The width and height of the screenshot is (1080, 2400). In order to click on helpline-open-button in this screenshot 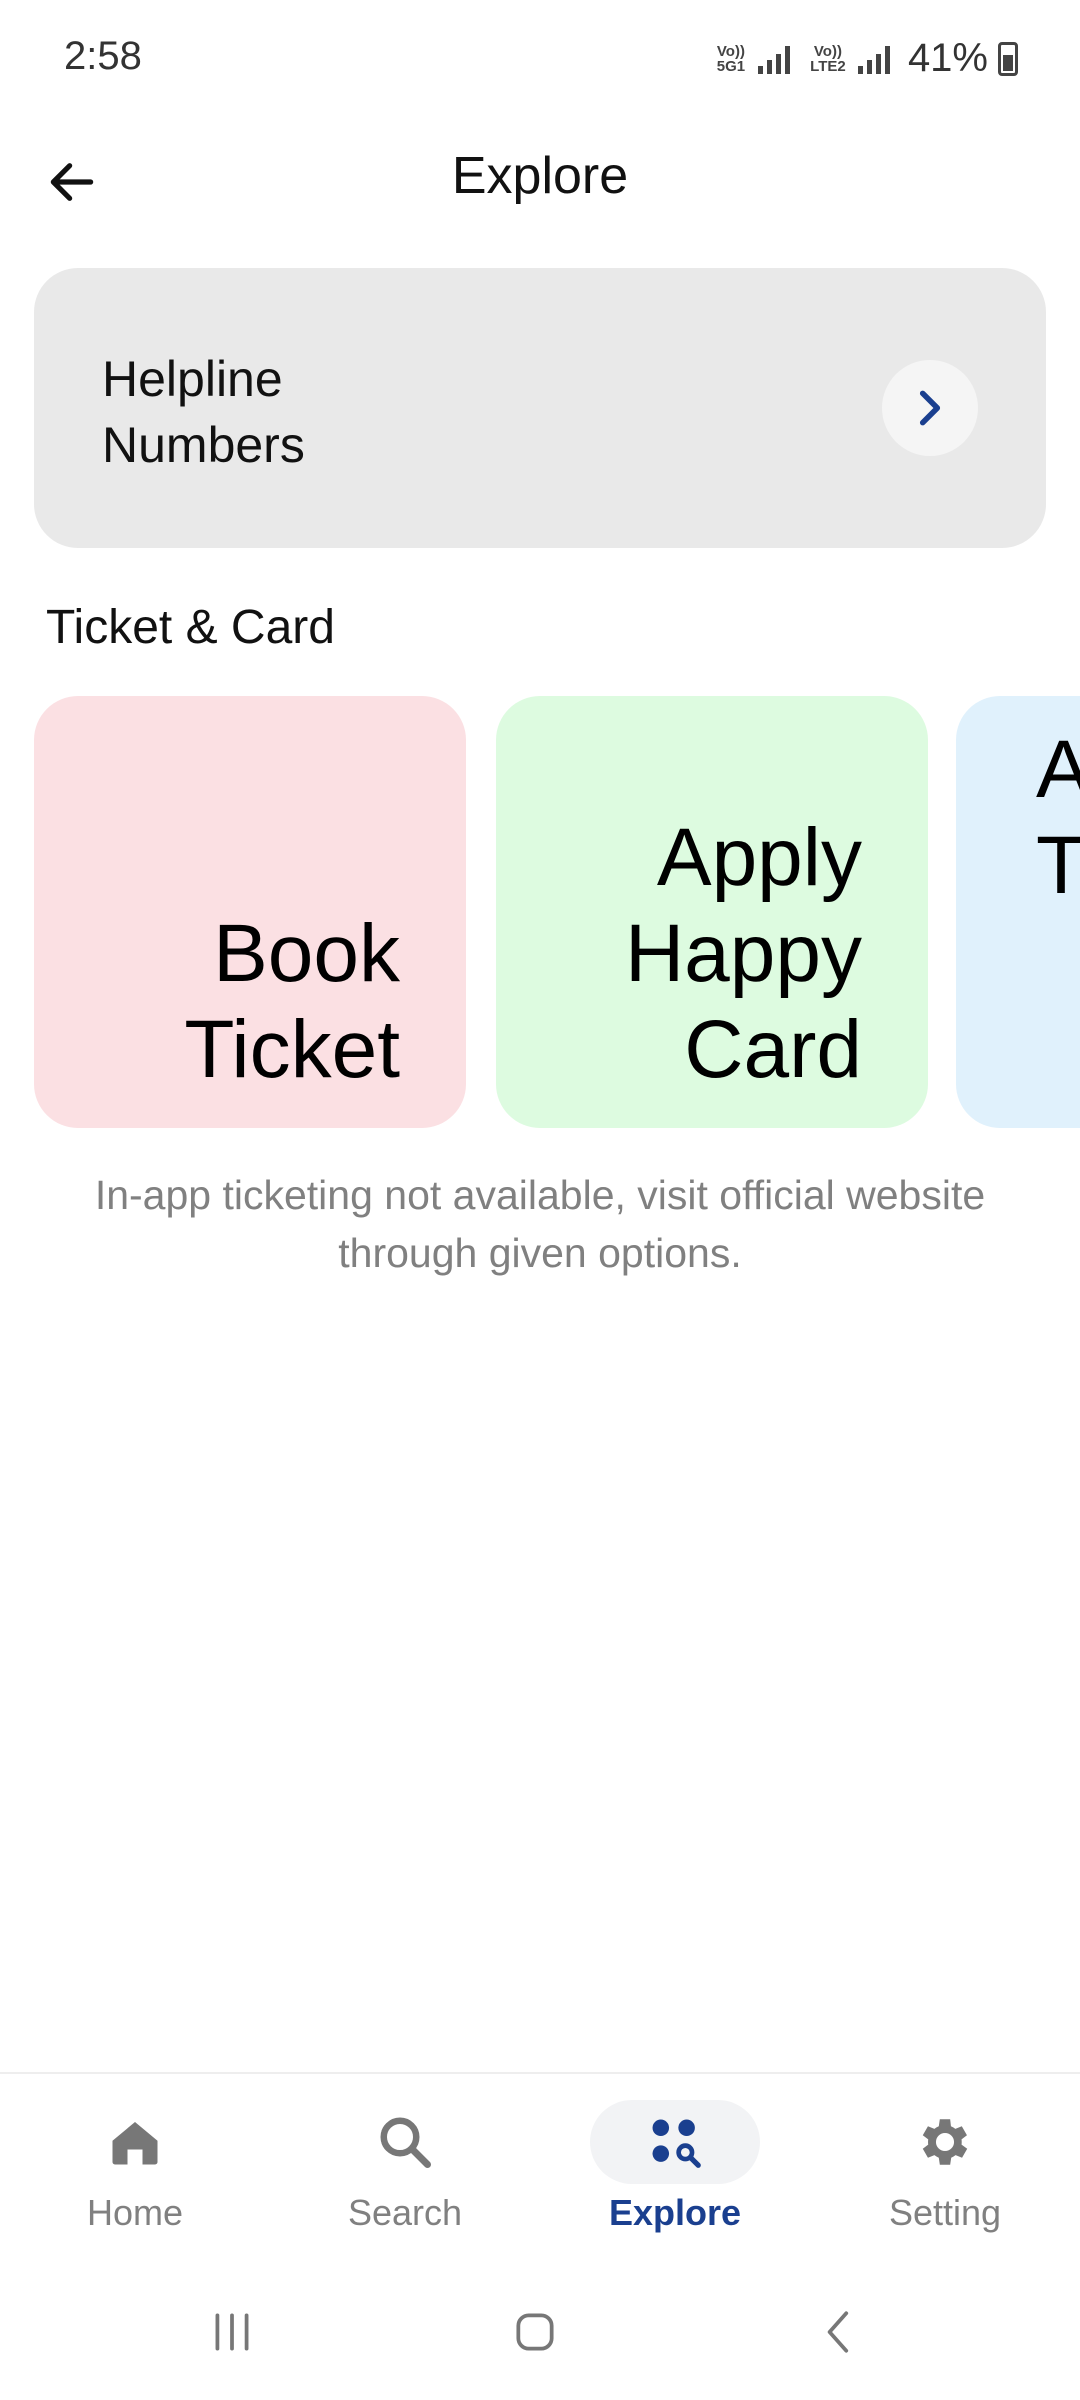, I will do `click(930, 408)`.